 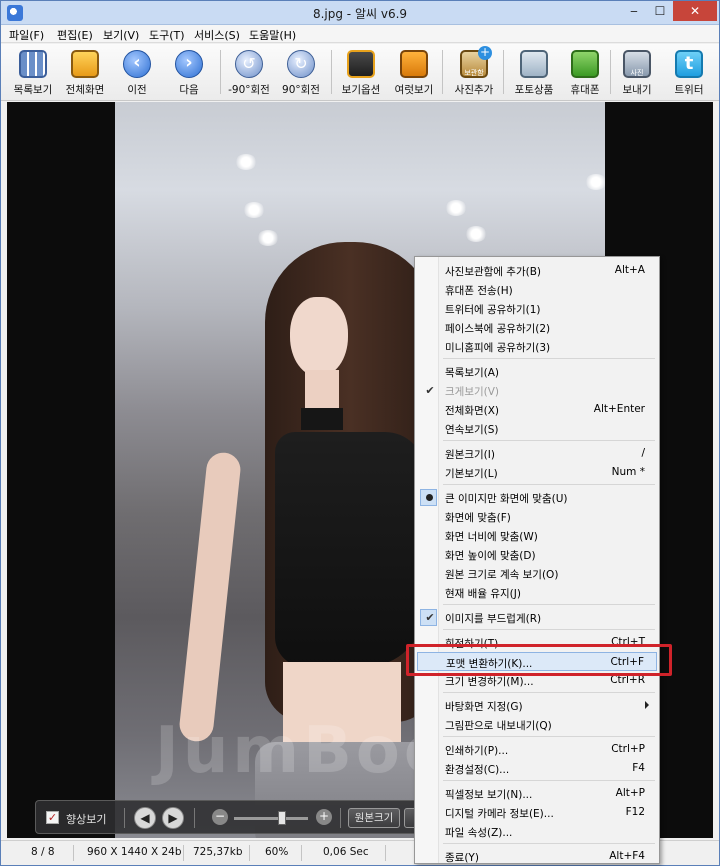 I want to click on zoom-slider-track, so click(x=271, y=818).